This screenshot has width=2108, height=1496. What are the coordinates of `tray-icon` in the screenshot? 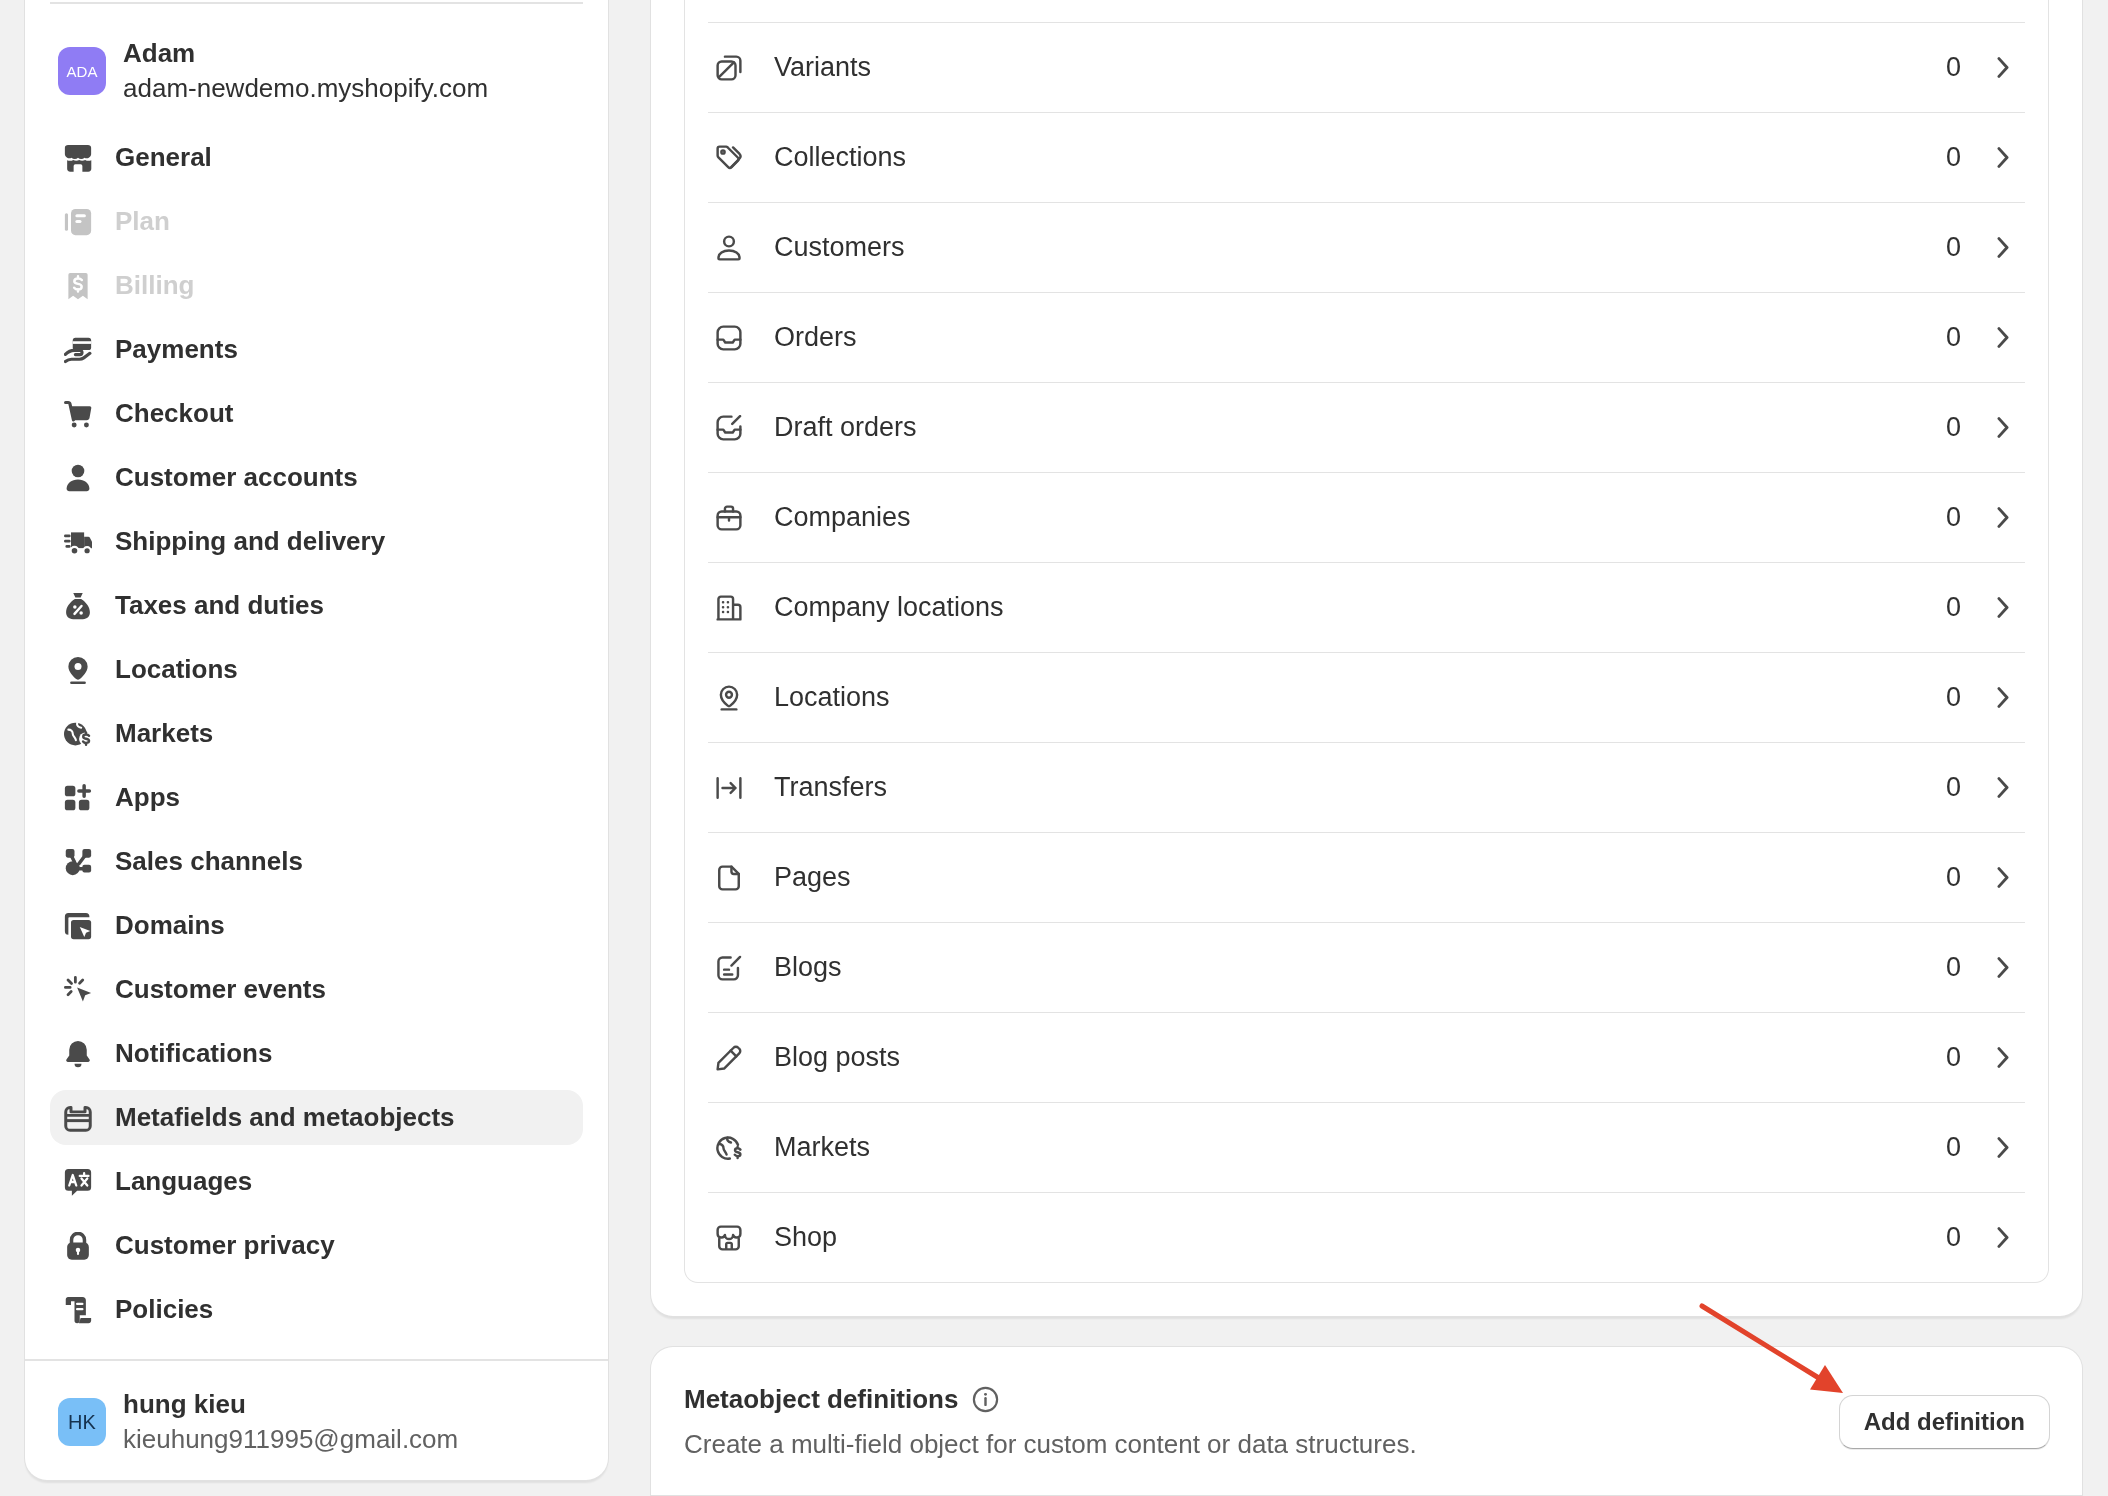 It's located at (78, 1117).